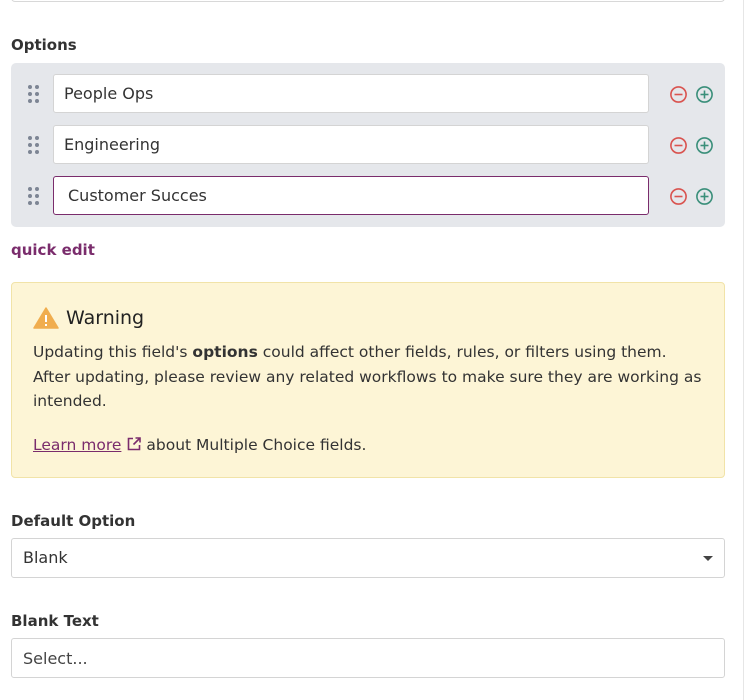 Image resolution: width=746 pixels, height=700 pixels. What do you see at coordinates (368, 558) in the screenshot?
I see `default-option-select: Blank` at bounding box center [368, 558].